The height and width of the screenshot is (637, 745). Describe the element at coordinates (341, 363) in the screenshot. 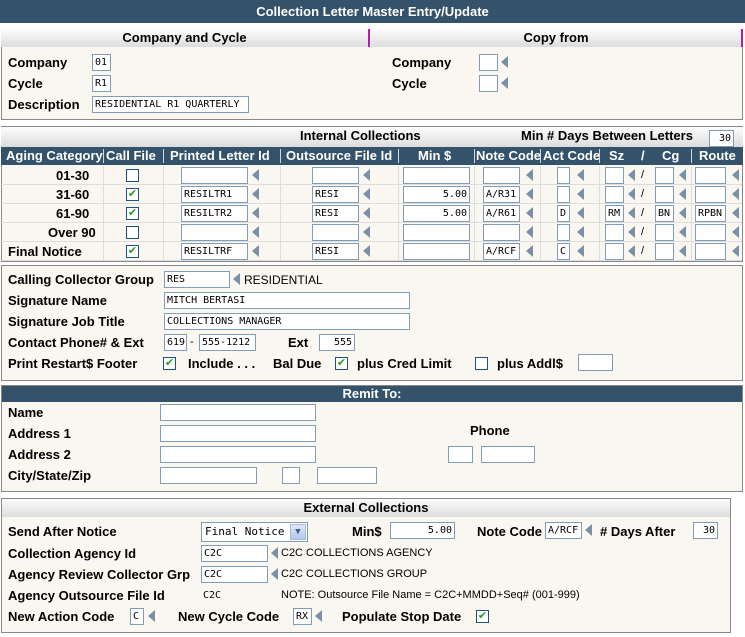

I see `cred-limit-checkbox: ✔` at that location.